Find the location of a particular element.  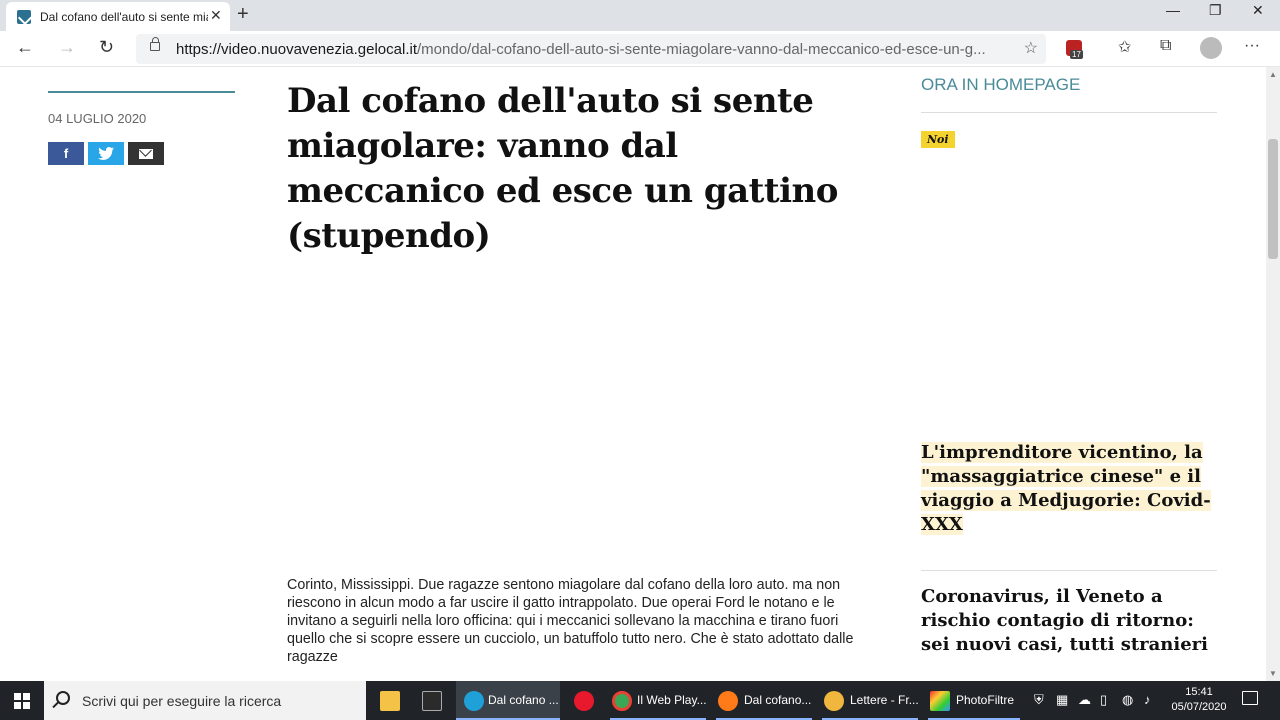

taskbar-app-file-explorer is located at coordinates (390, 700).